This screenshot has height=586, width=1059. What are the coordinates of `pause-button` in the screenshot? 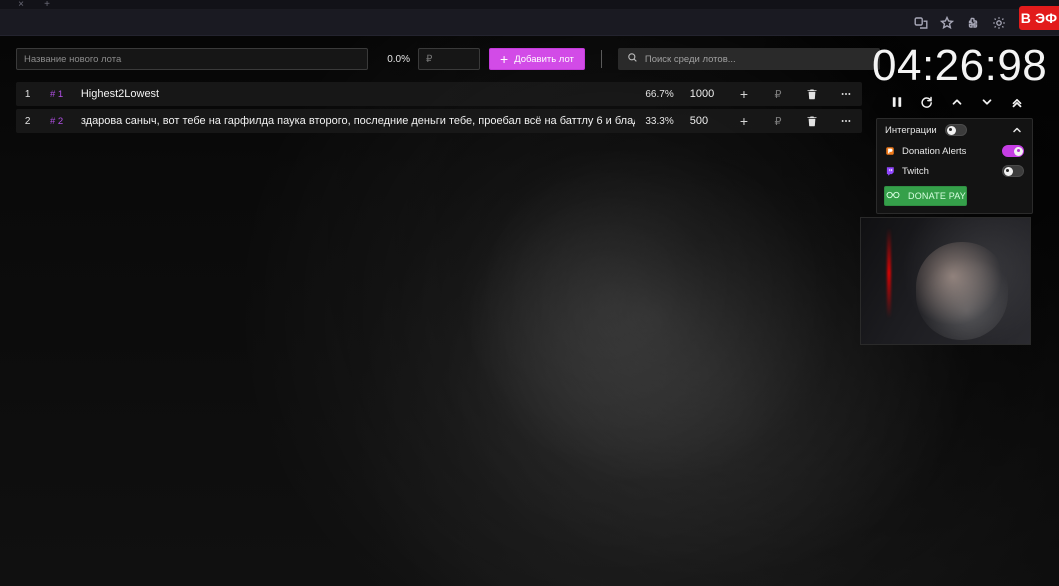 It's located at (897, 103).